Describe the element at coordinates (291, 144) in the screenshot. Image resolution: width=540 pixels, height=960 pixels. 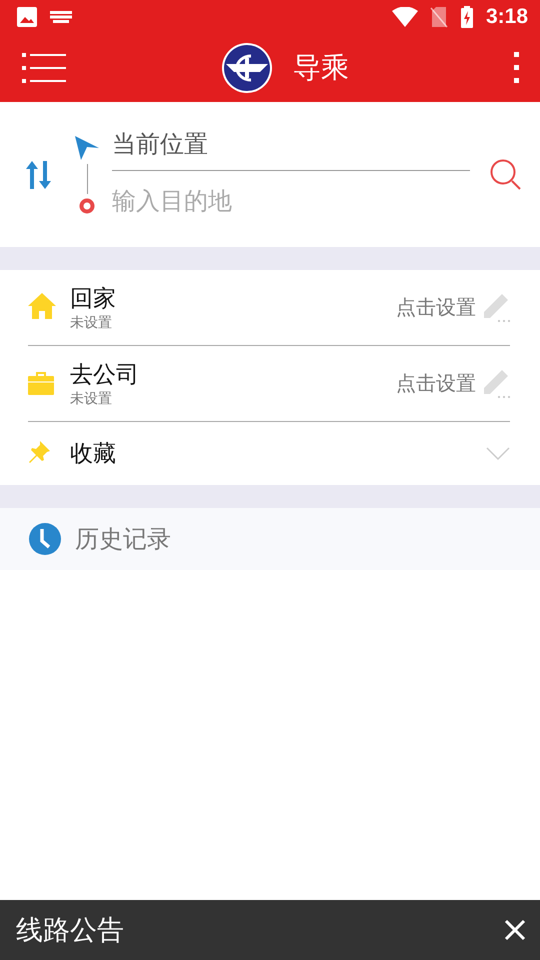
I see `origin-field: 当前位置` at that location.